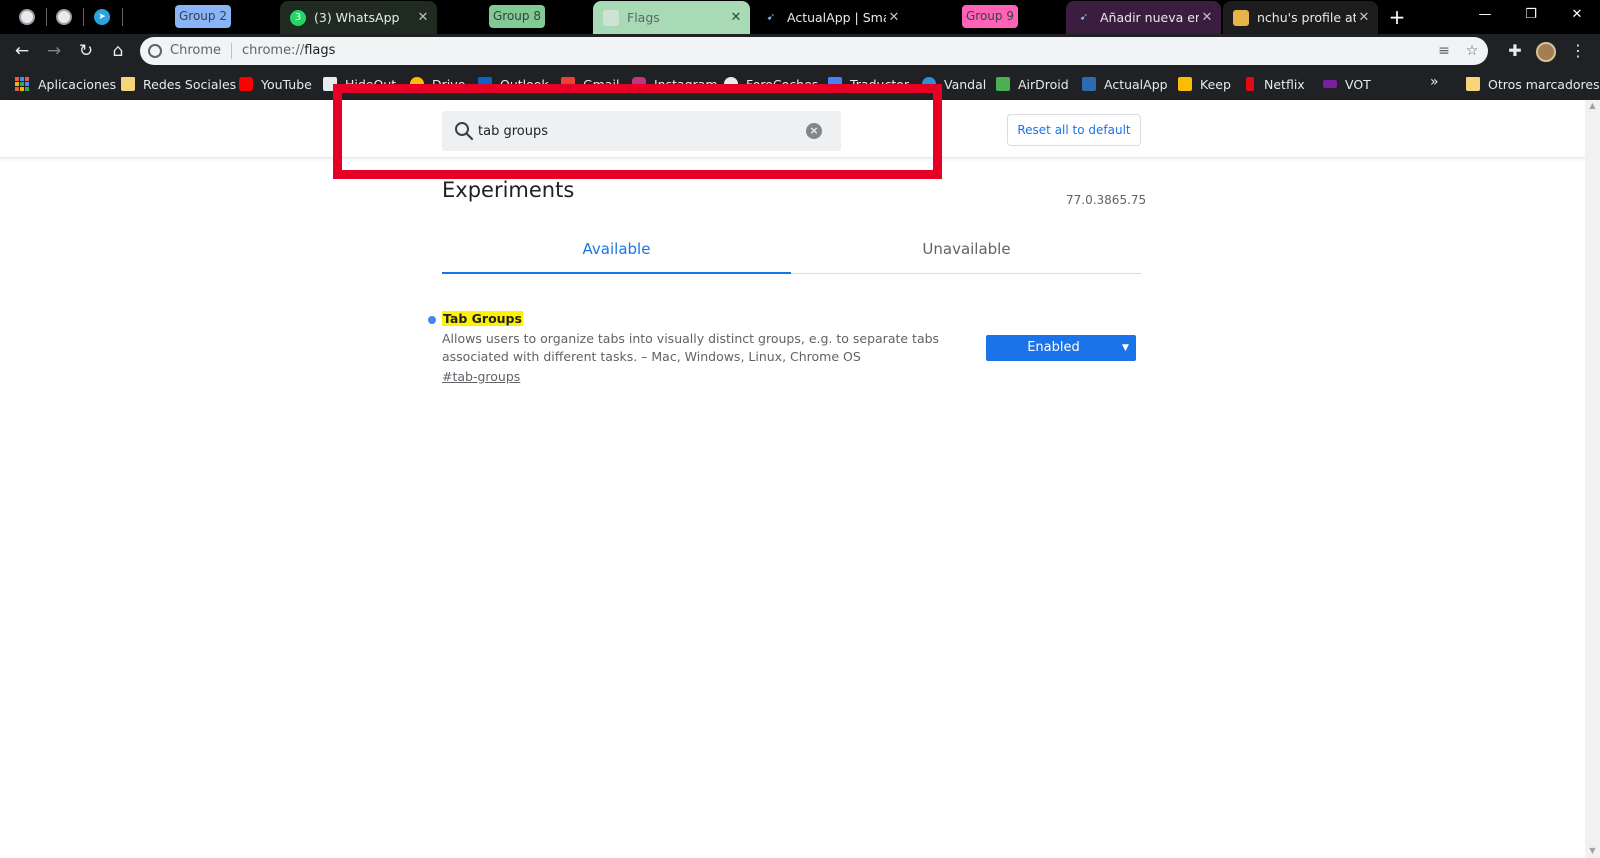 This screenshot has width=1600, height=858. I want to click on tab-group-chip-2: Group 2, so click(203, 16).